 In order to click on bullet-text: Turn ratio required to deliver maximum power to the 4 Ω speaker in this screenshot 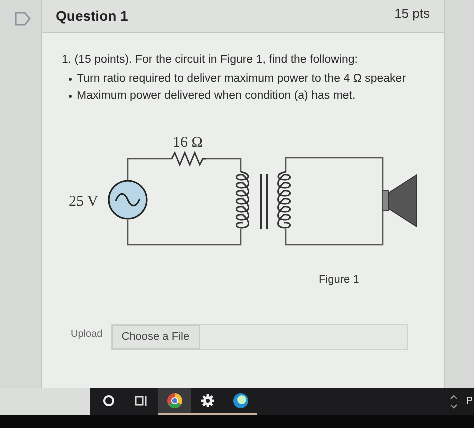, I will do `click(241, 79)`.